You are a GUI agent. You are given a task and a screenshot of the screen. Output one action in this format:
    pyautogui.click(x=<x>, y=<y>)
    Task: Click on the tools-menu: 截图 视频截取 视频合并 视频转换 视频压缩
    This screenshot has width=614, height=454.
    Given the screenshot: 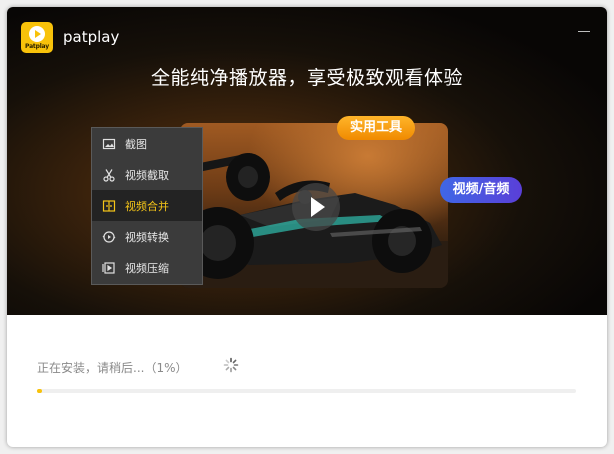 What is the action you would take?
    pyautogui.click(x=147, y=206)
    